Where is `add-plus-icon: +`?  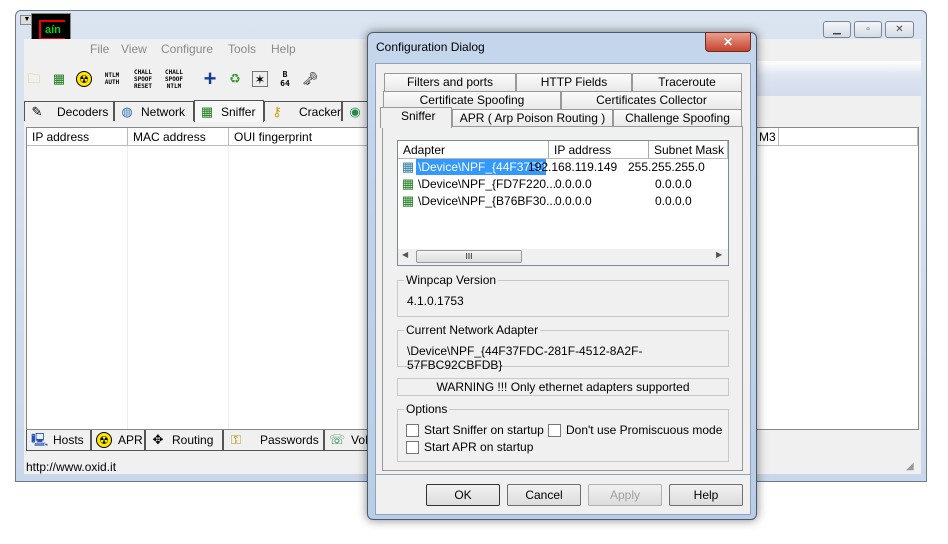 add-plus-icon: + is located at coordinates (210, 79).